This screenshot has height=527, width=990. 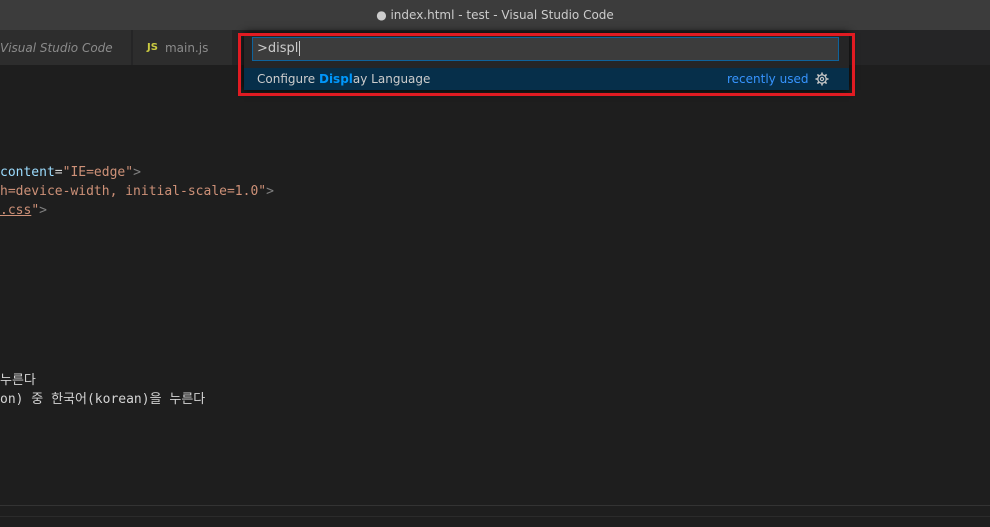 I want to click on code-line: h=device-width, initial-scale=1.0">, so click(x=137, y=191).